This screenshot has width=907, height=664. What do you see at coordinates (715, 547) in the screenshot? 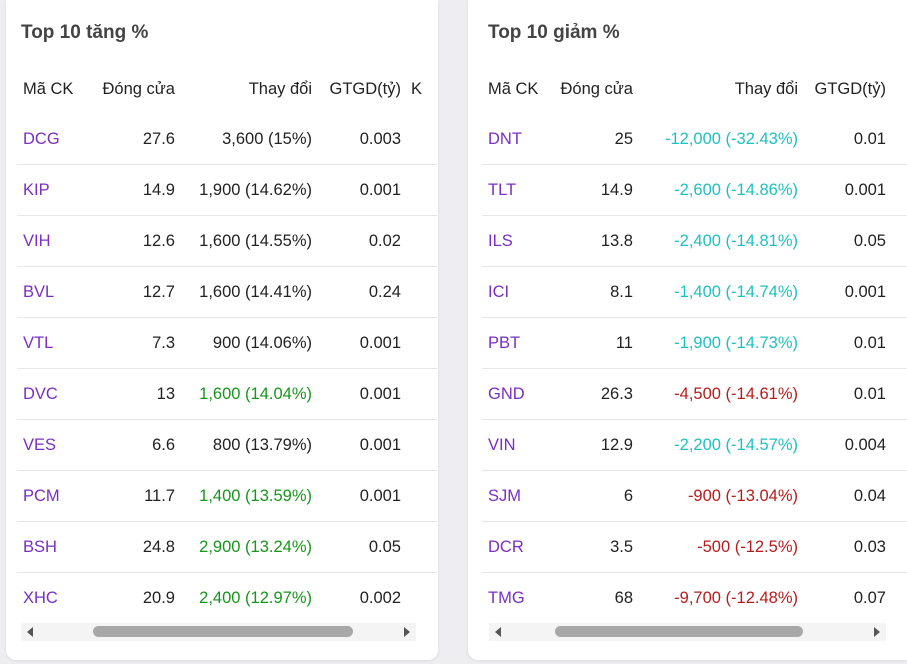
I see `price-change-cell: -500 (-12.5%)` at bounding box center [715, 547].